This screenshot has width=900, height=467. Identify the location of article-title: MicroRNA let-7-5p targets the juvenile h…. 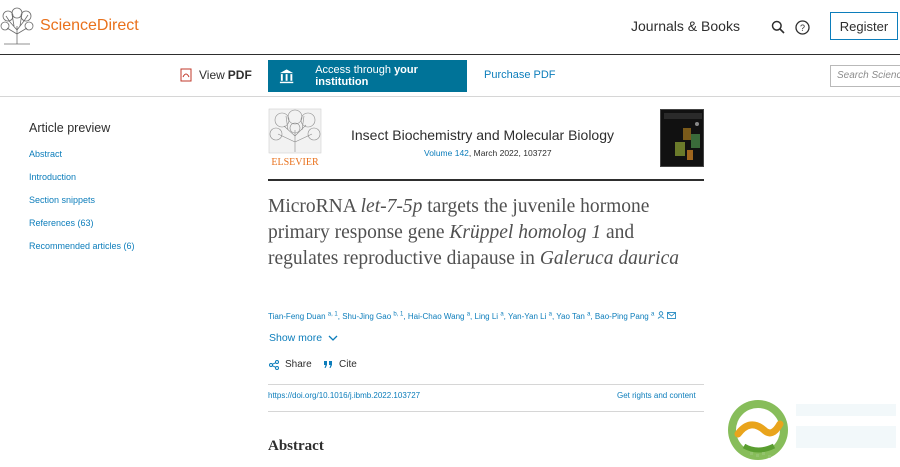
(486, 233).